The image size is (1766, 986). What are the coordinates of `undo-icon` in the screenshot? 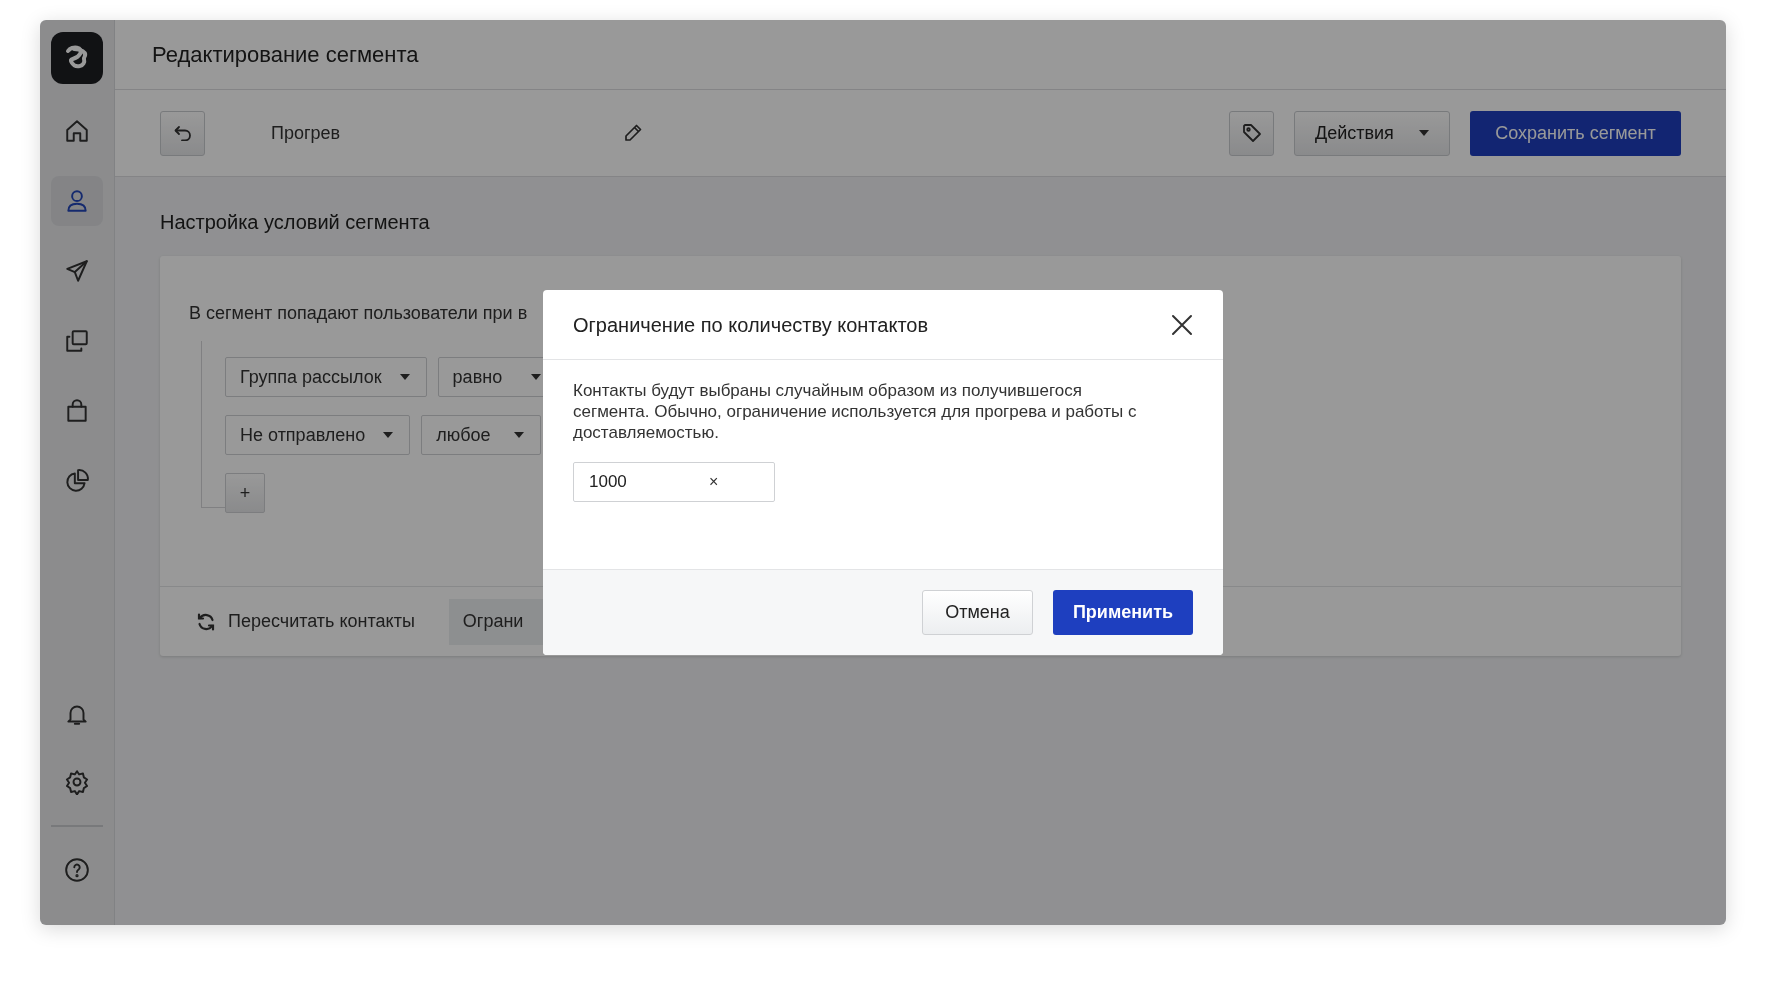 It's located at (182, 133).